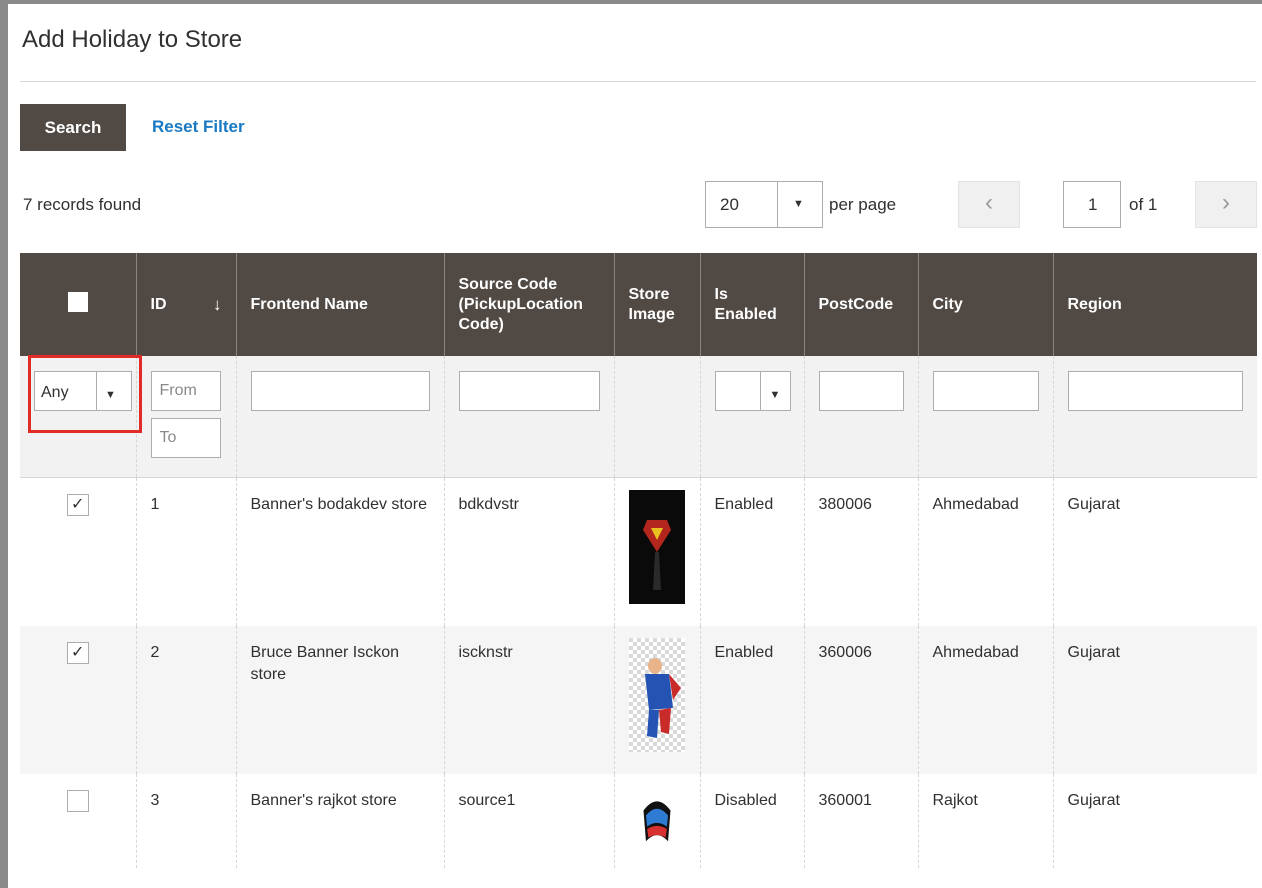 This screenshot has height=888, width=1262. I want to click on city-cell: Rajkot, so click(985, 820).